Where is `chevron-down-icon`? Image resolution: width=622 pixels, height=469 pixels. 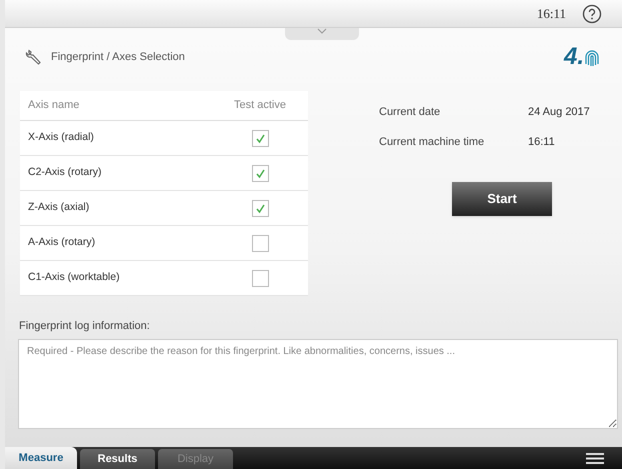
chevron-down-icon is located at coordinates (322, 31).